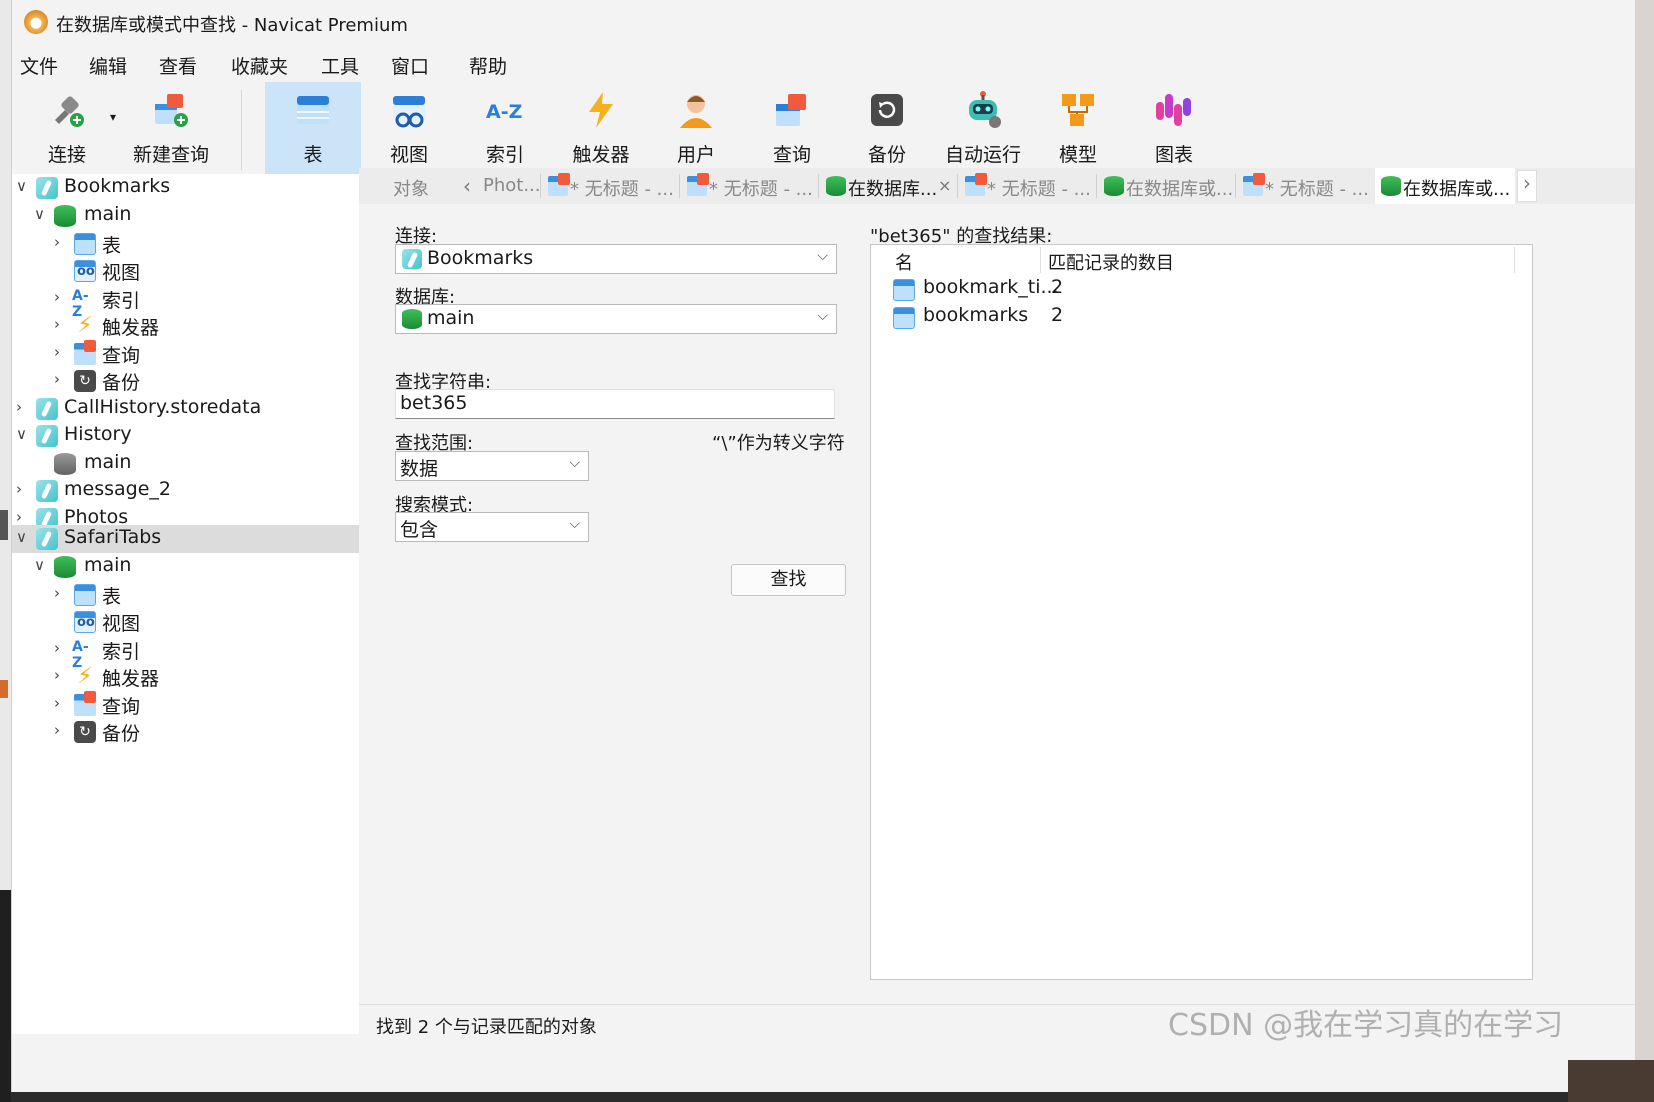  What do you see at coordinates (1201, 317) in the screenshot?
I see `table-row: bookmarks 2` at bounding box center [1201, 317].